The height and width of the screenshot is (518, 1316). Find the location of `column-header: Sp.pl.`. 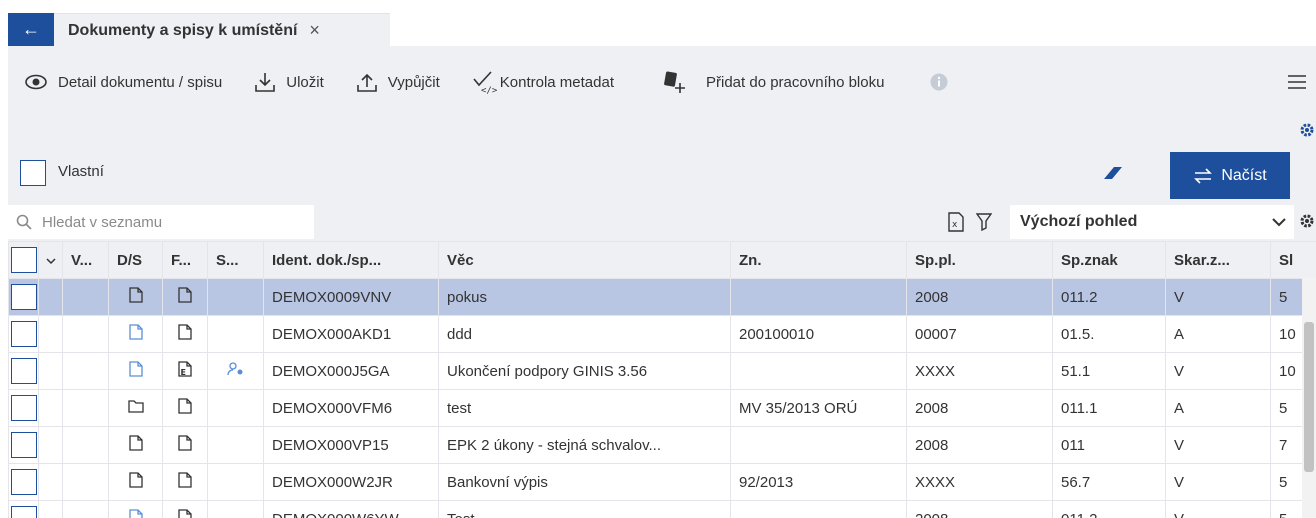

column-header: Sp.pl. is located at coordinates (979, 260).